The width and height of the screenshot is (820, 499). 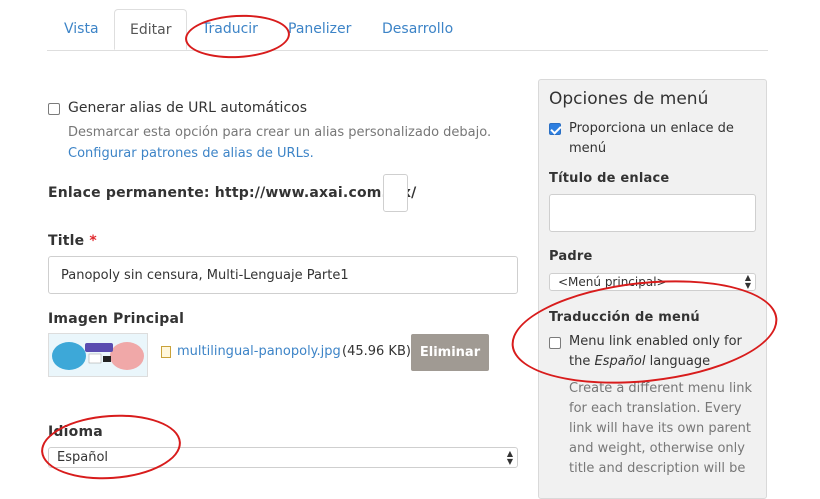 What do you see at coordinates (640, 361) in the screenshot?
I see `translation-checkbox-label-2: the Español language` at bounding box center [640, 361].